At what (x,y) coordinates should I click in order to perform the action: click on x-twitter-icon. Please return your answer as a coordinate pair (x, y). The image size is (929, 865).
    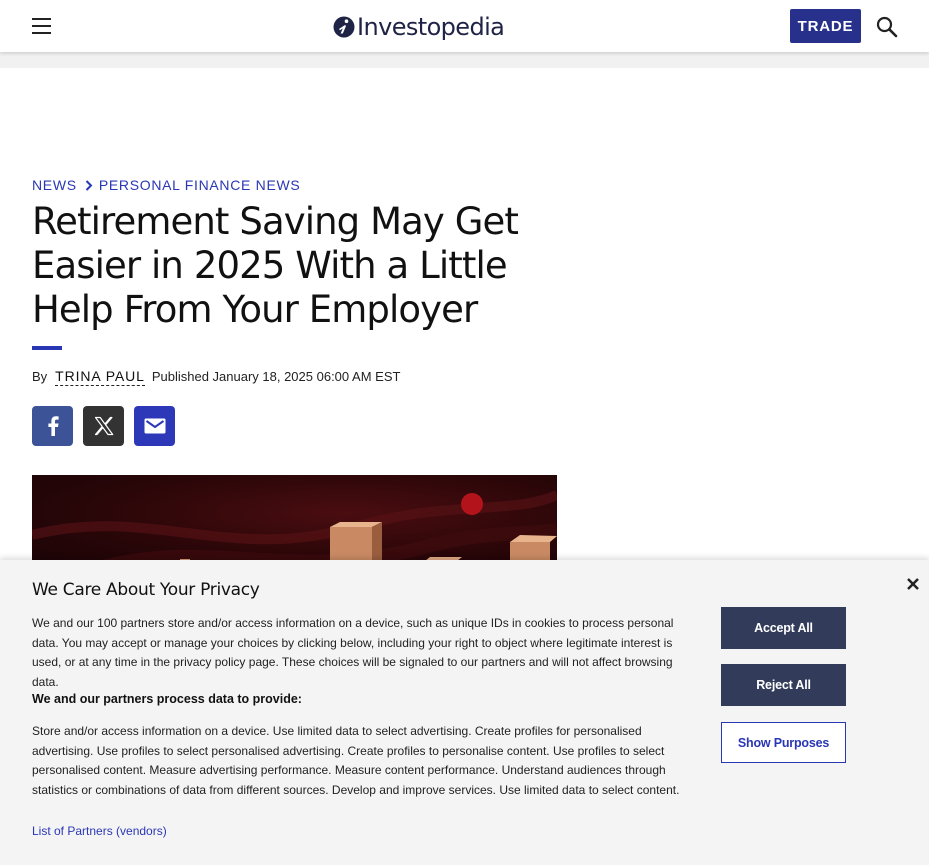
    Looking at the image, I should click on (103, 426).